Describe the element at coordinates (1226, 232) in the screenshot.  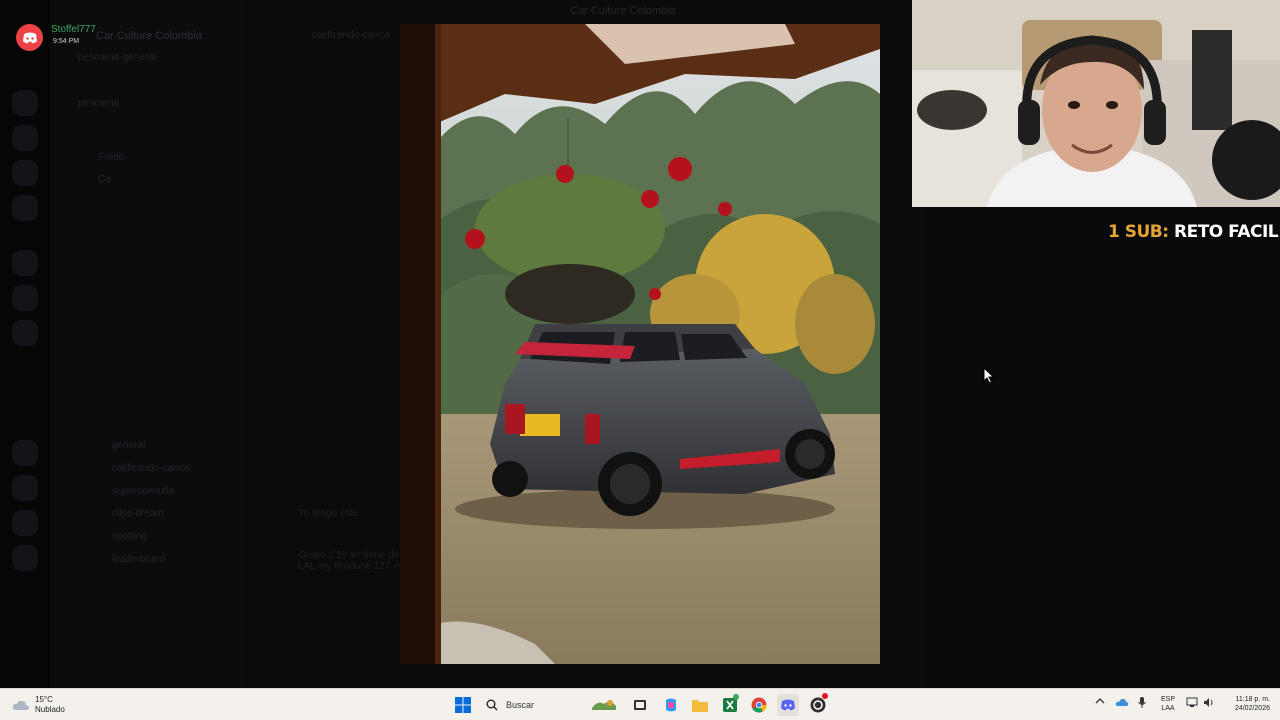
I see `sub-goal-text: RETO FACIL` at that location.